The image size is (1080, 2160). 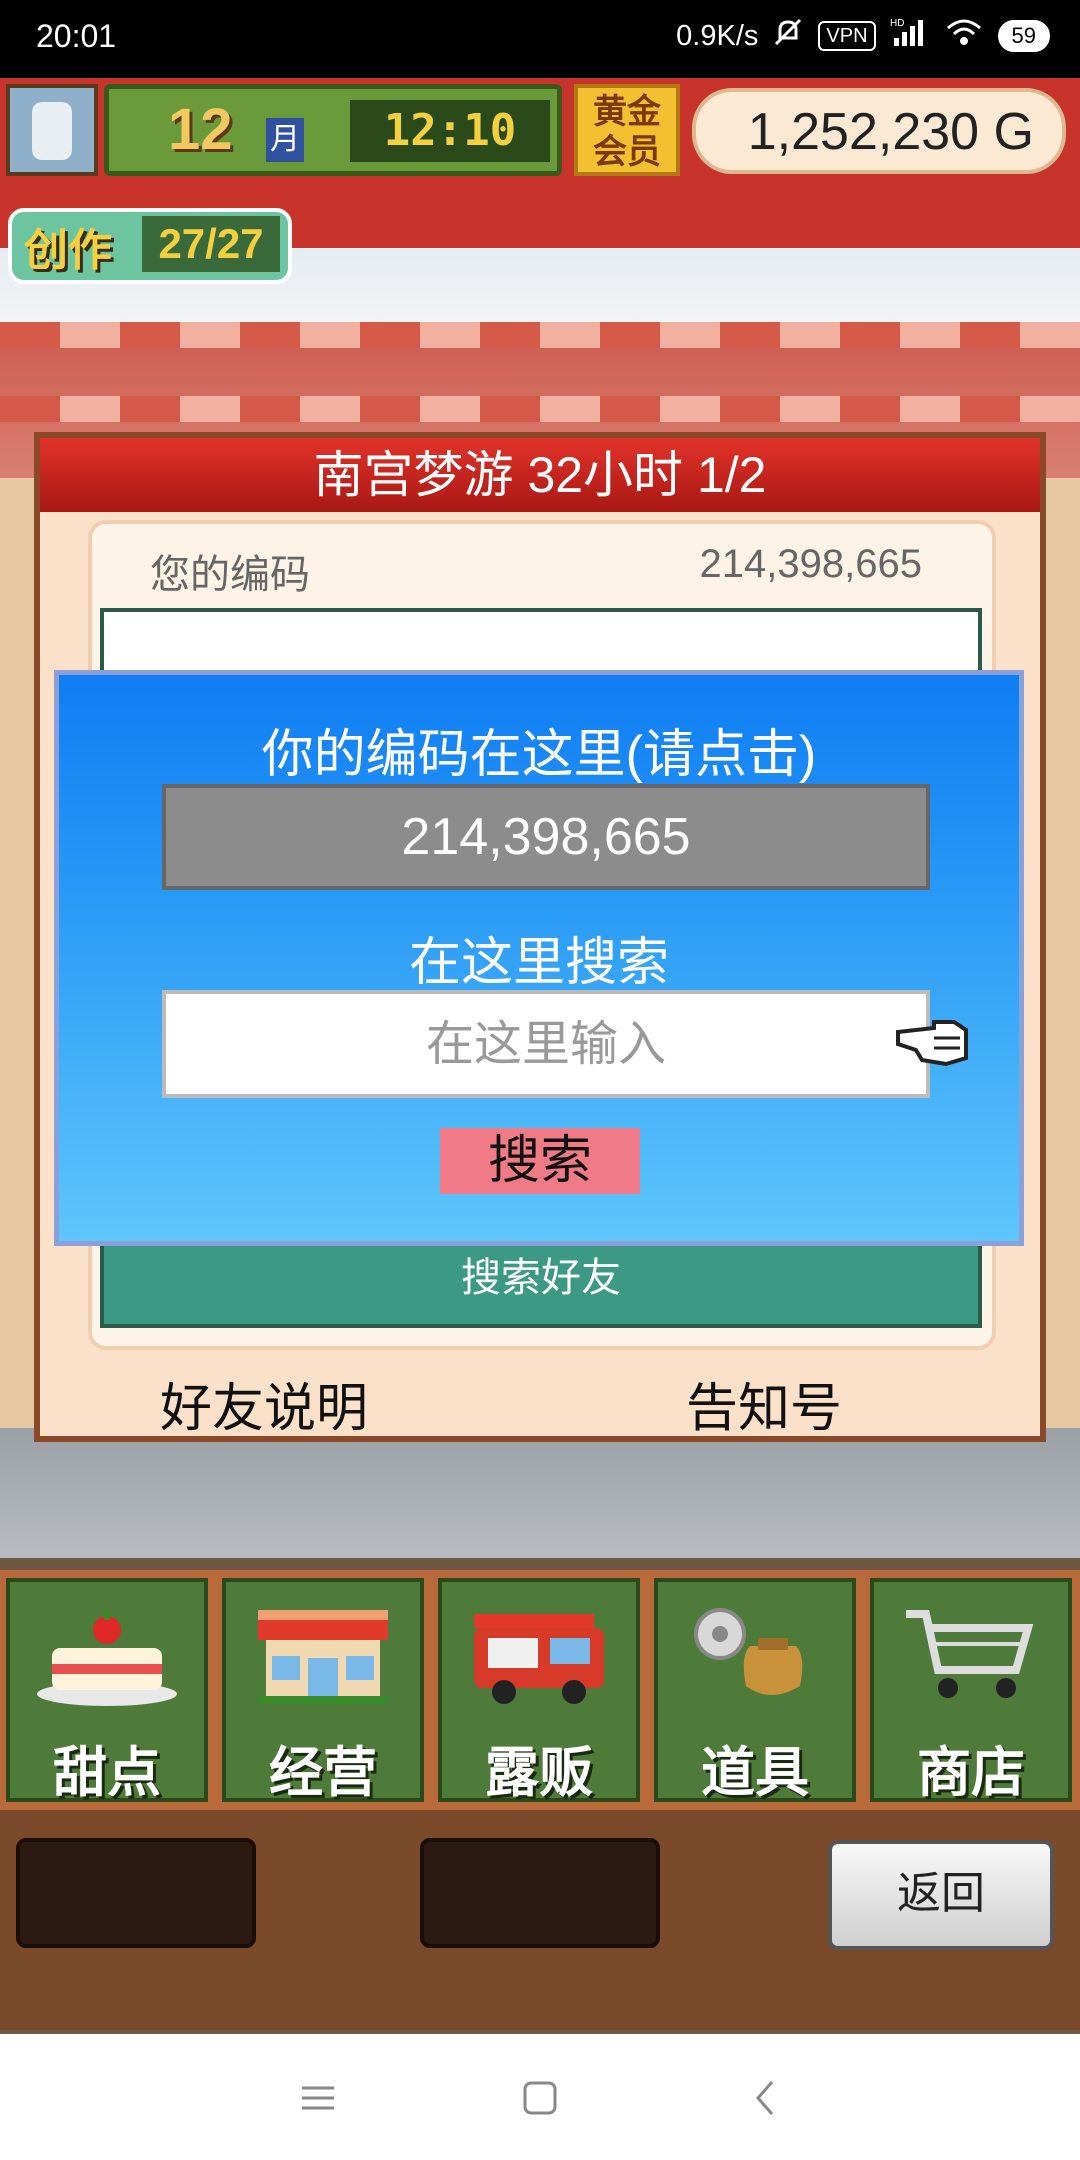 What do you see at coordinates (264, 1403) in the screenshot?
I see `friend-help-link: 好友说明` at bounding box center [264, 1403].